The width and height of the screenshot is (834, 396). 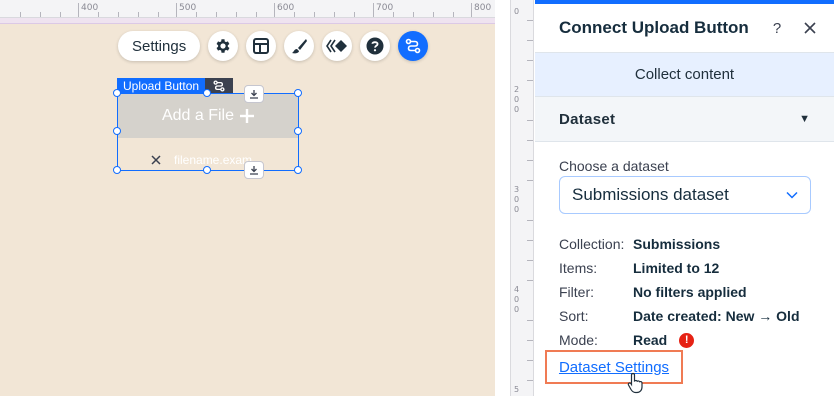 What do you see at coordinates (117, 93) in the screenshot?
I see `resize-handle-top-left` at bounding box center [117, 93].